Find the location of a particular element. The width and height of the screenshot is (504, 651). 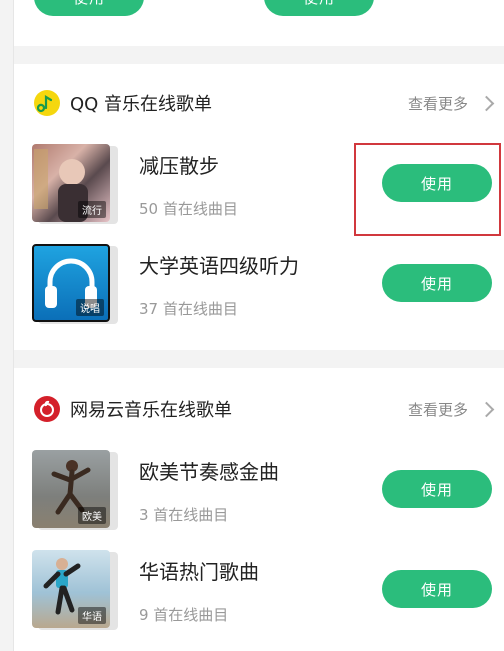

playlist-cover: 华语 is located at coordinates (75, 590).